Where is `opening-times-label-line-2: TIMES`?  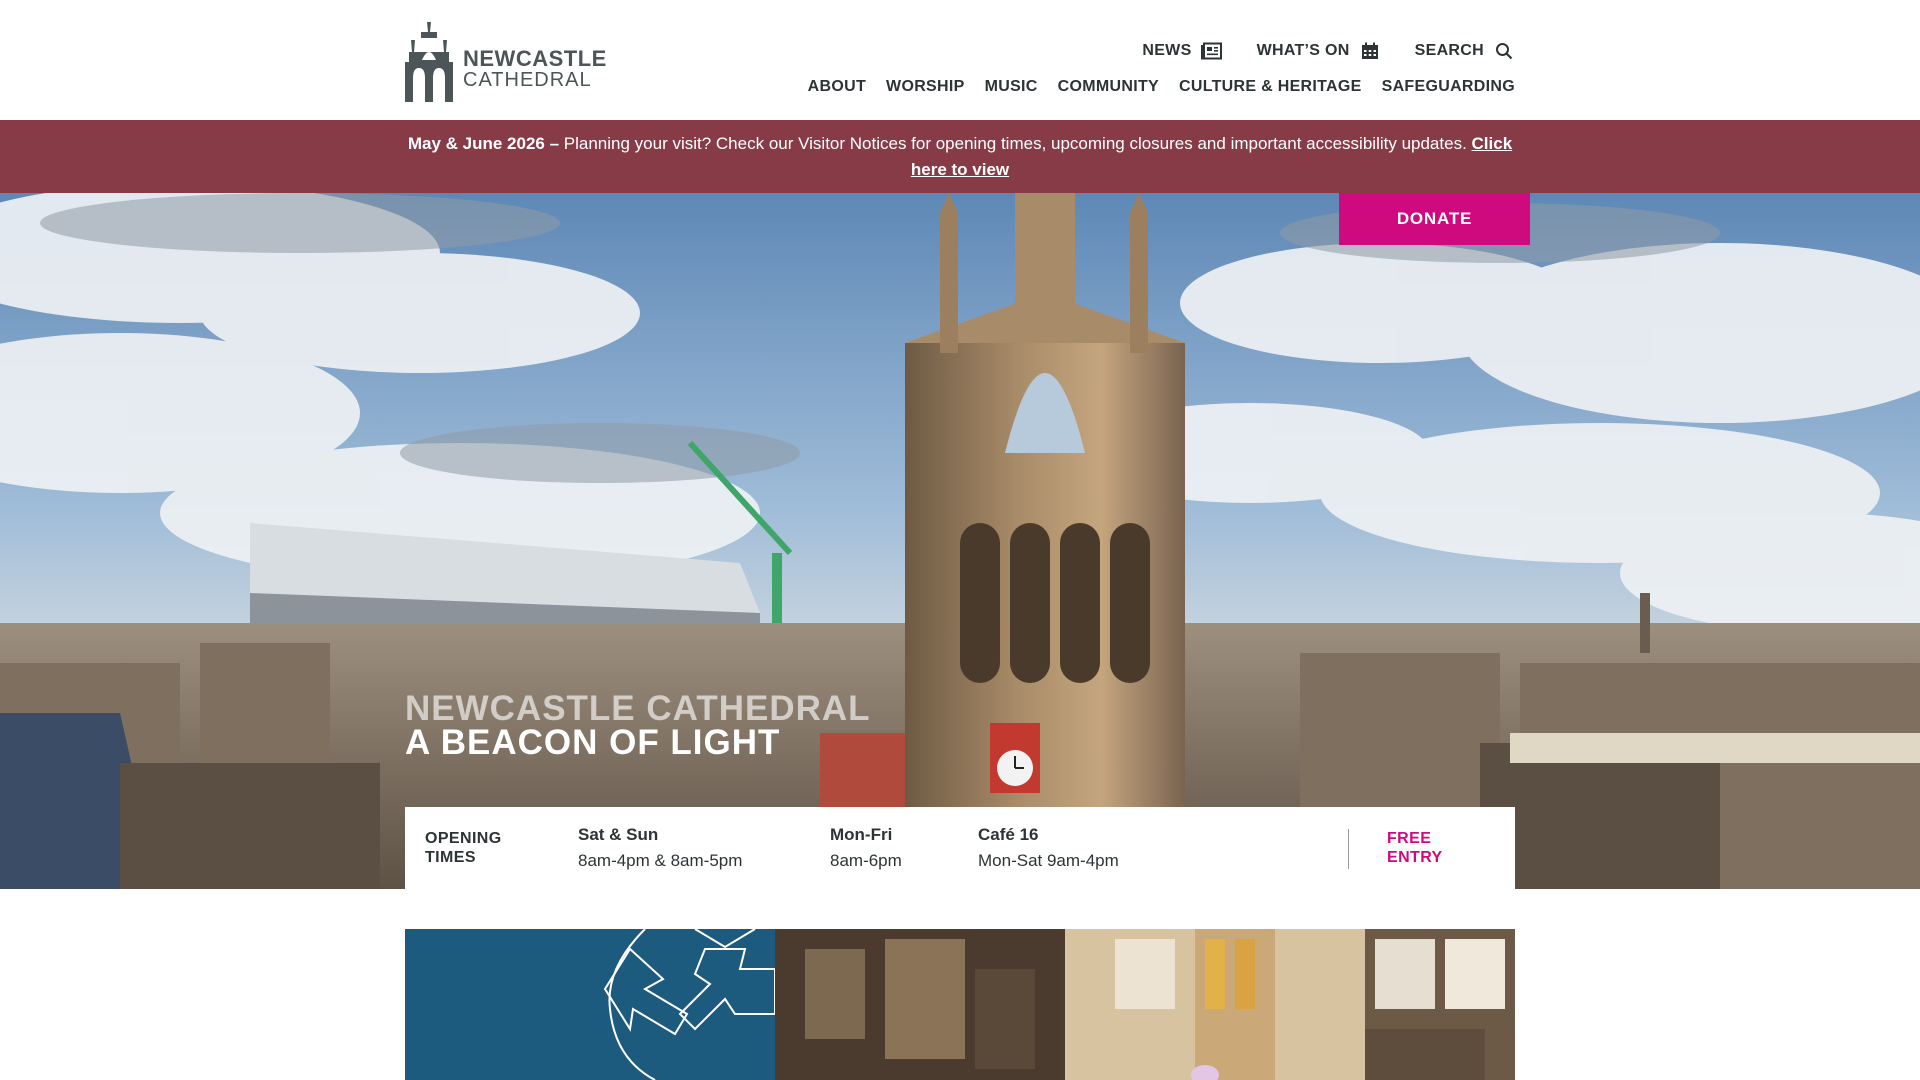
opening-times-label-line-2: TIMES is located at coordinates (450, 857).